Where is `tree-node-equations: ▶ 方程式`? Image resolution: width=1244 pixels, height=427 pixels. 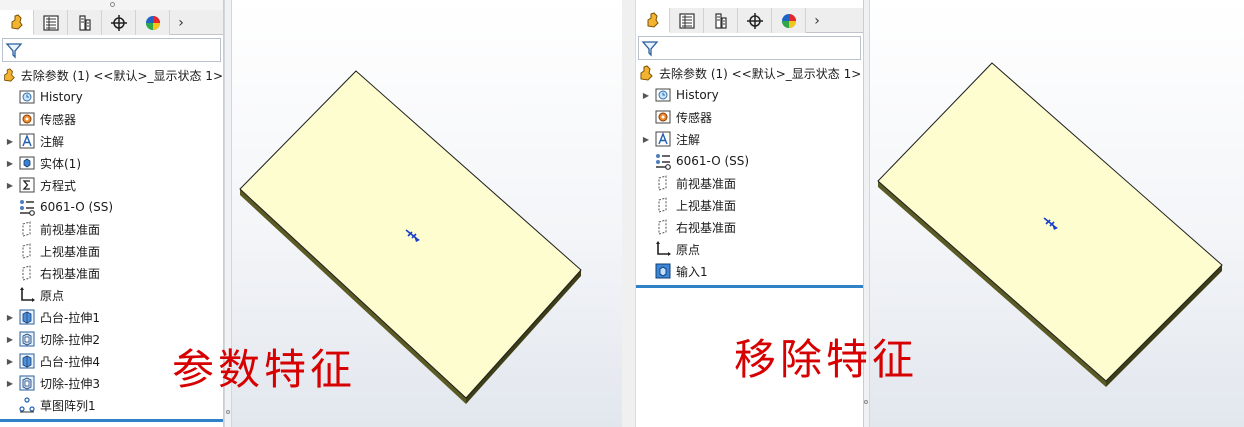
tree-node-equations: ▶ 方程式 is located at coordinates (111, 185).